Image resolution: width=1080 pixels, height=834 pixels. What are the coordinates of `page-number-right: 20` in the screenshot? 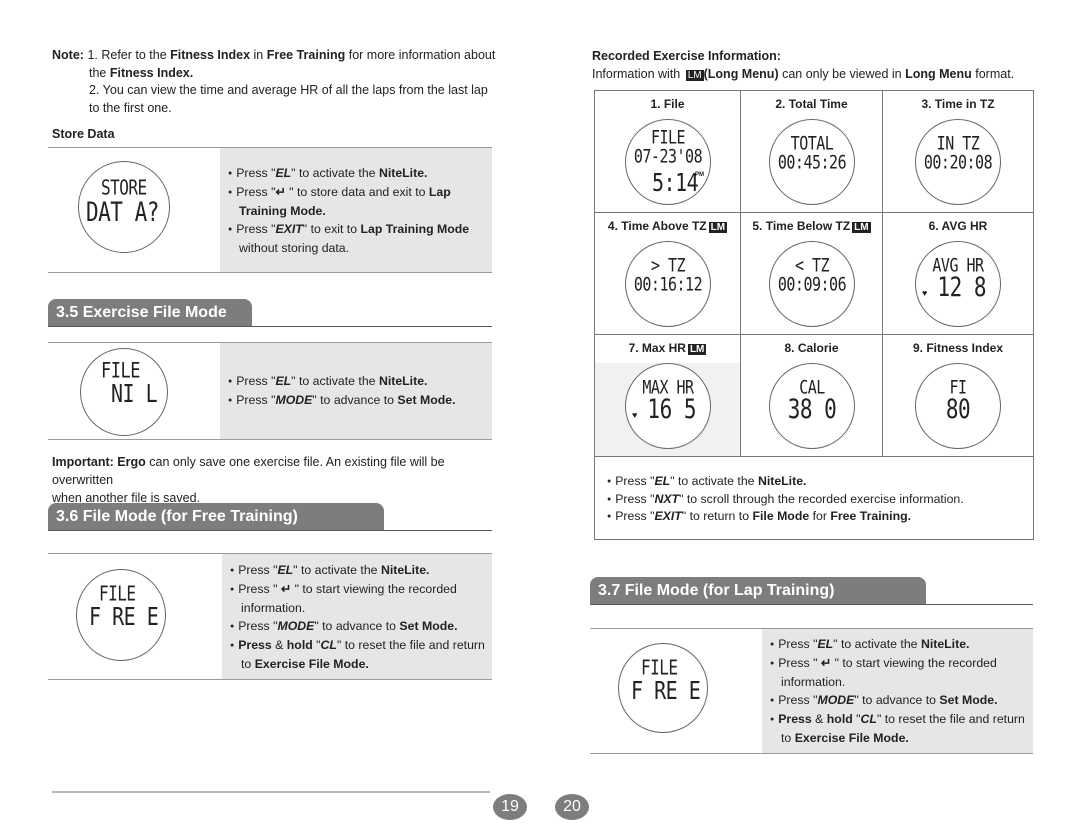 It's located at (572, 807).